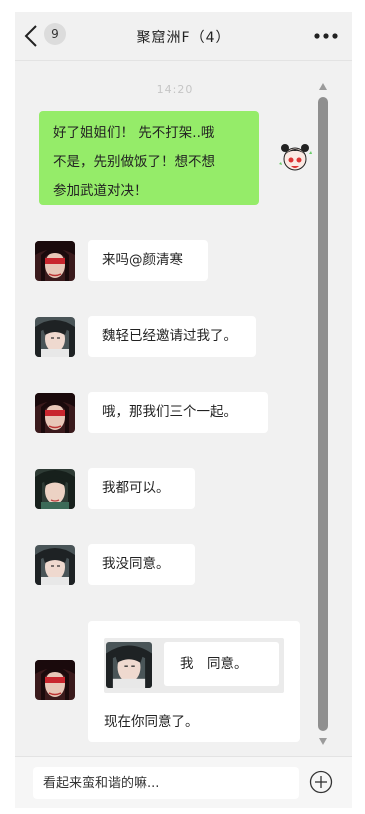 This screenshot has height=814, width=365. I want to click on incoming-message-bubble: 魏轻已经邀请过我了。, so click(172, 336).